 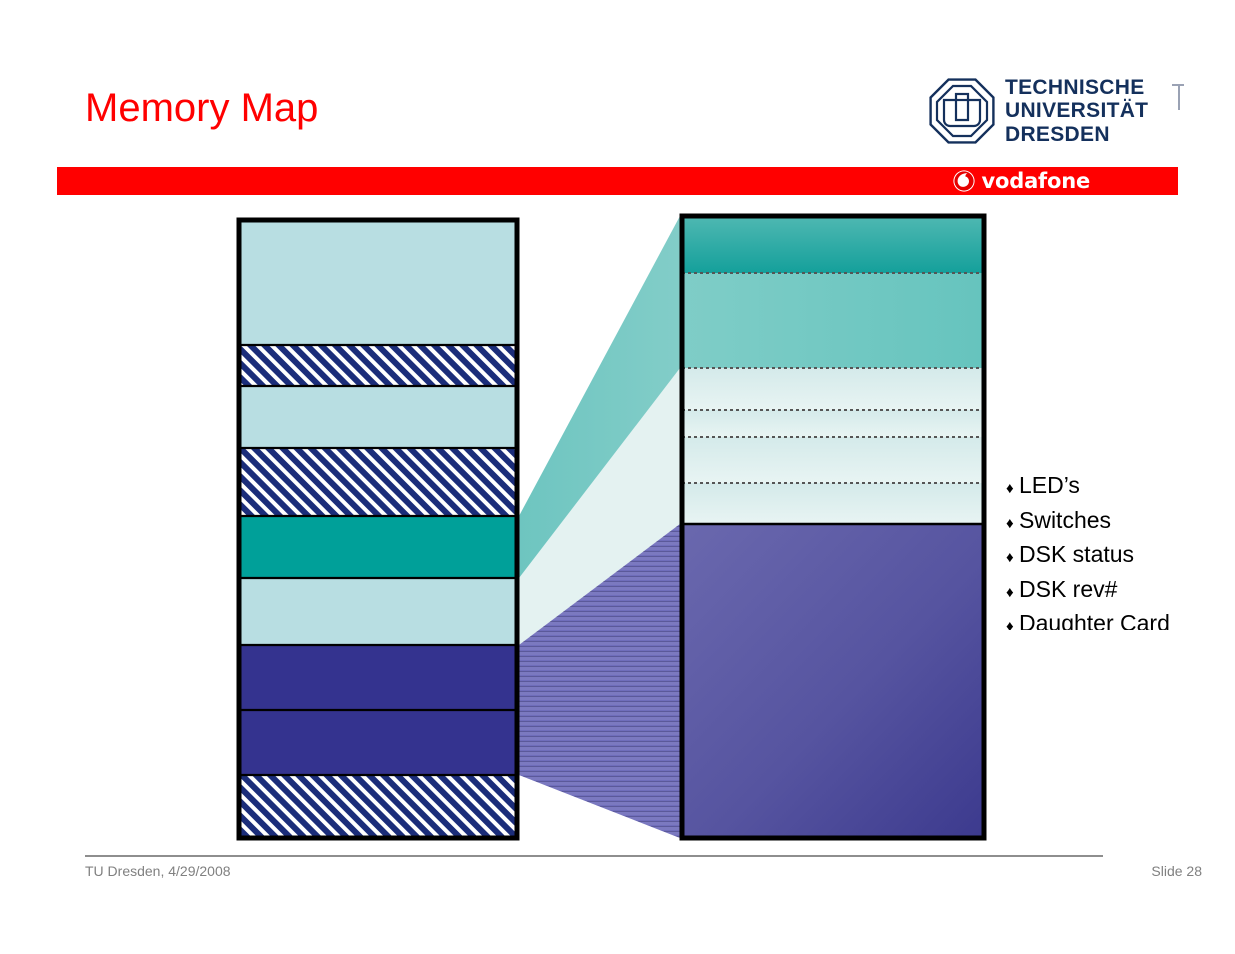 I want to click on page-title: Memory Map, so click(x=202, y=108).